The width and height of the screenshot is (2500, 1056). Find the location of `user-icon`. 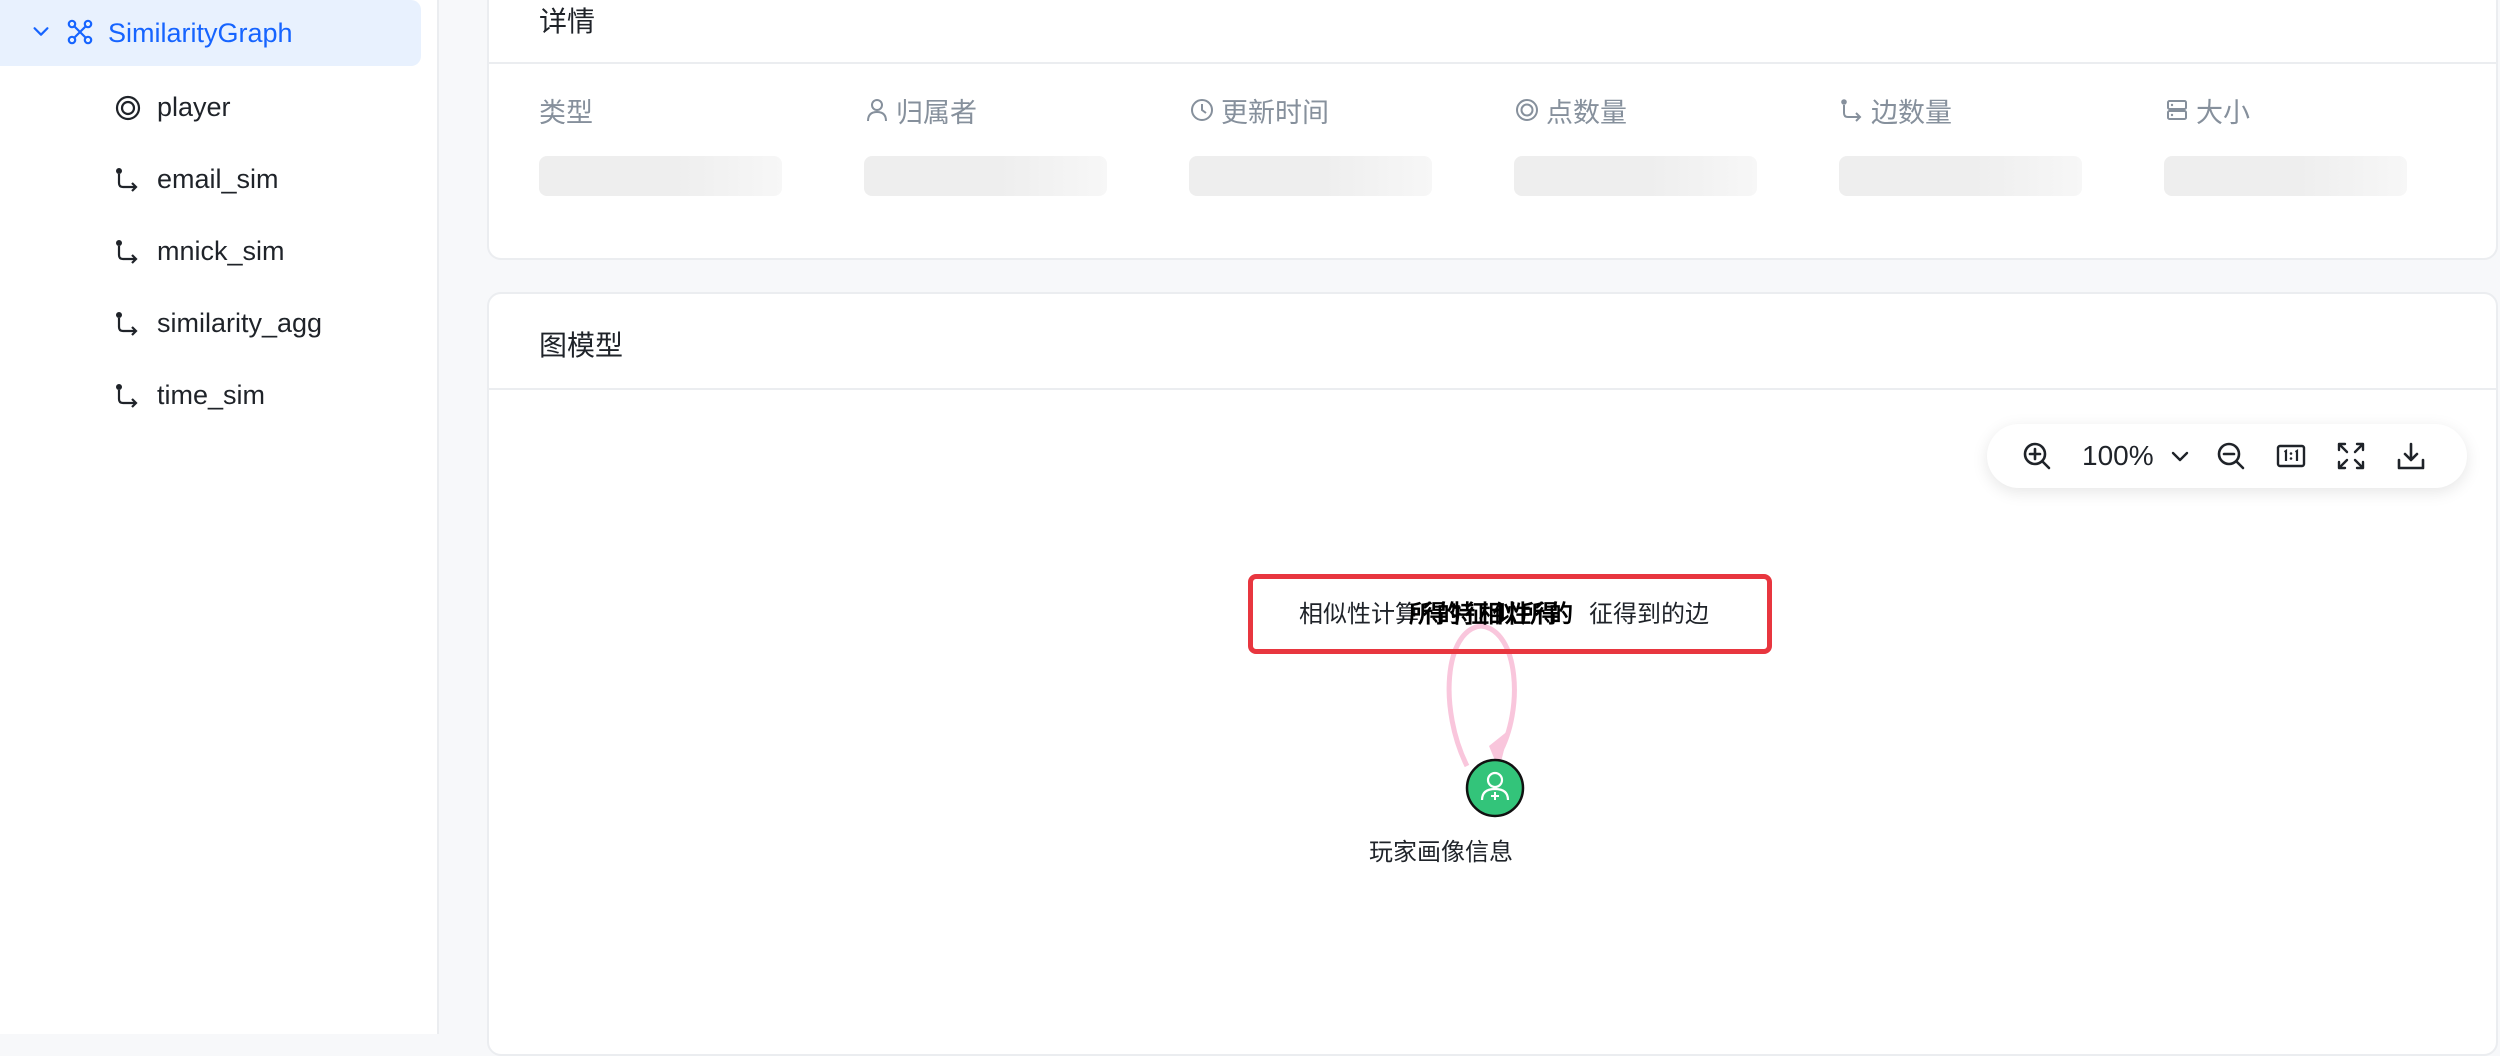

user-icon is located at coordinates (877, 110).